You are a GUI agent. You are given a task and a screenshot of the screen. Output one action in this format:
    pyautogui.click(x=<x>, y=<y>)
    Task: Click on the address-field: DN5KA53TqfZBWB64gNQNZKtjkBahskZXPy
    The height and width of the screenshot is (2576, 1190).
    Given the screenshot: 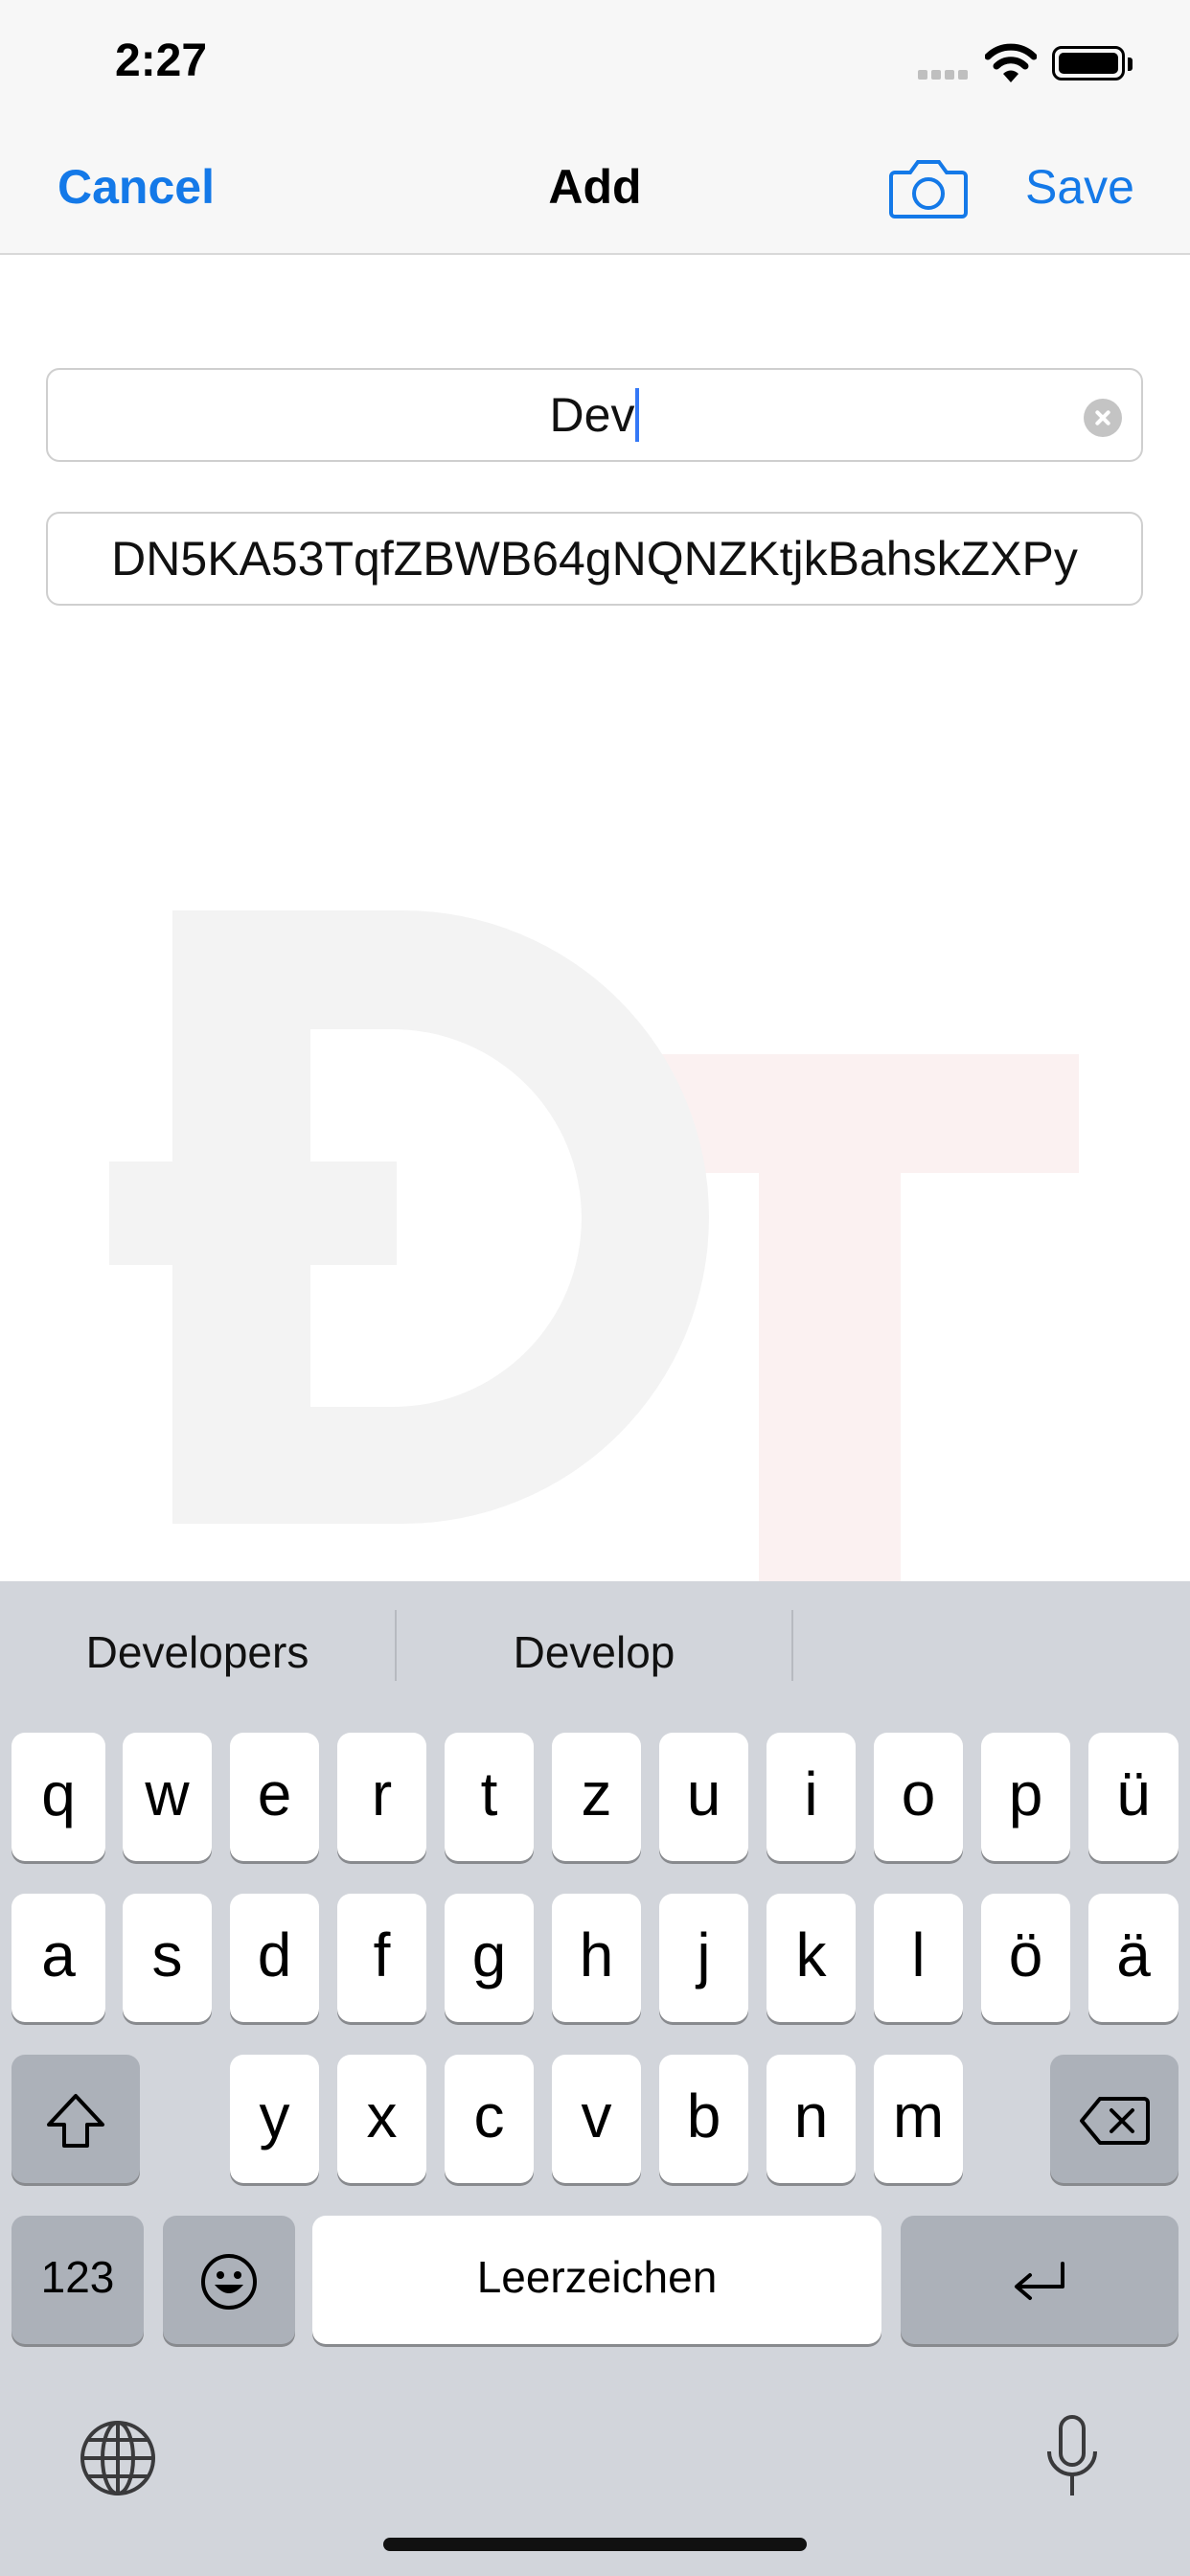 What is the action you would take?
    pyautogui.click(x=594, y=559)
    